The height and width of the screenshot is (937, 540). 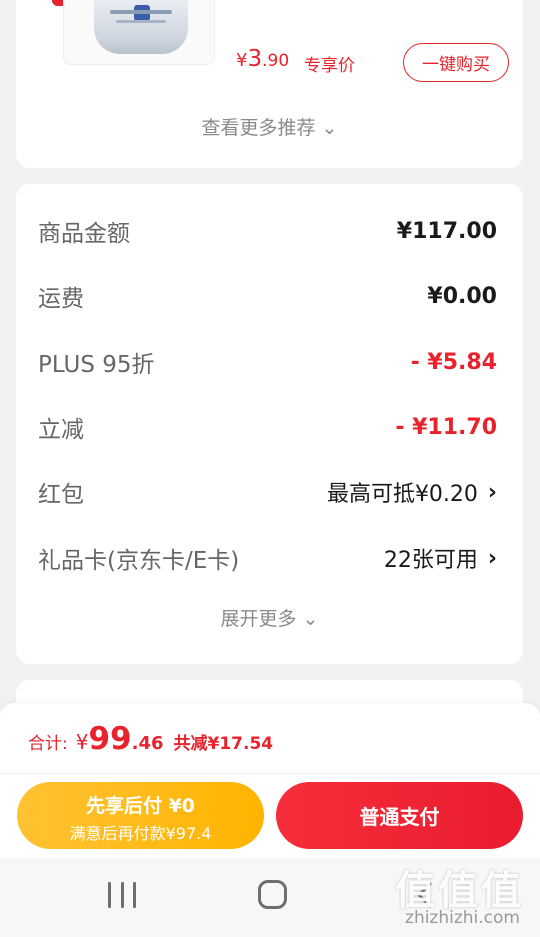 What do you see at coordinates (140, 833) in the screenshot?
I see `pay-later-subtitle: 满意后再付款¥97.4` at bounding box center [140, 833].